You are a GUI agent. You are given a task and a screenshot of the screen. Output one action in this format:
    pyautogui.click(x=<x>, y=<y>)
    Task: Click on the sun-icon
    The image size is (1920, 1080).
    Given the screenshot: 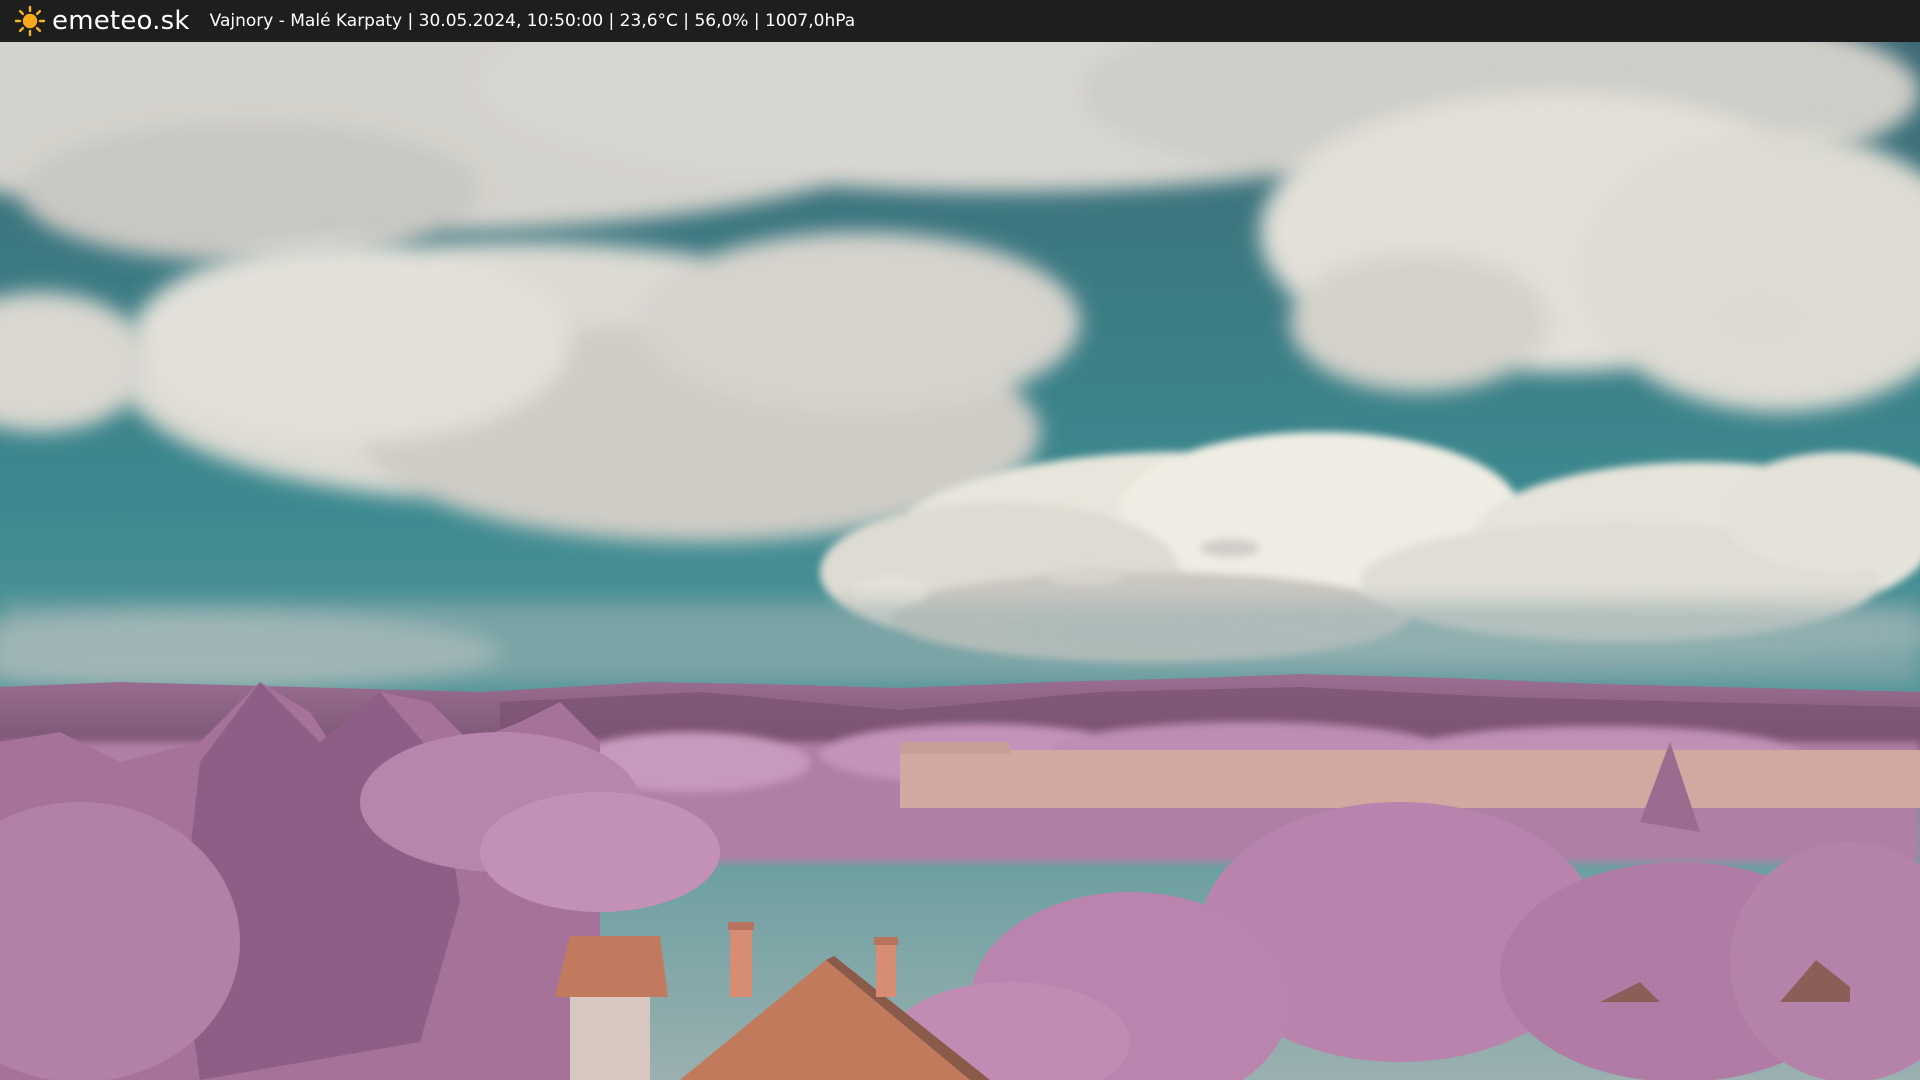 What is the action you would take?
    pyautogui.click(x=30, y=21)
    